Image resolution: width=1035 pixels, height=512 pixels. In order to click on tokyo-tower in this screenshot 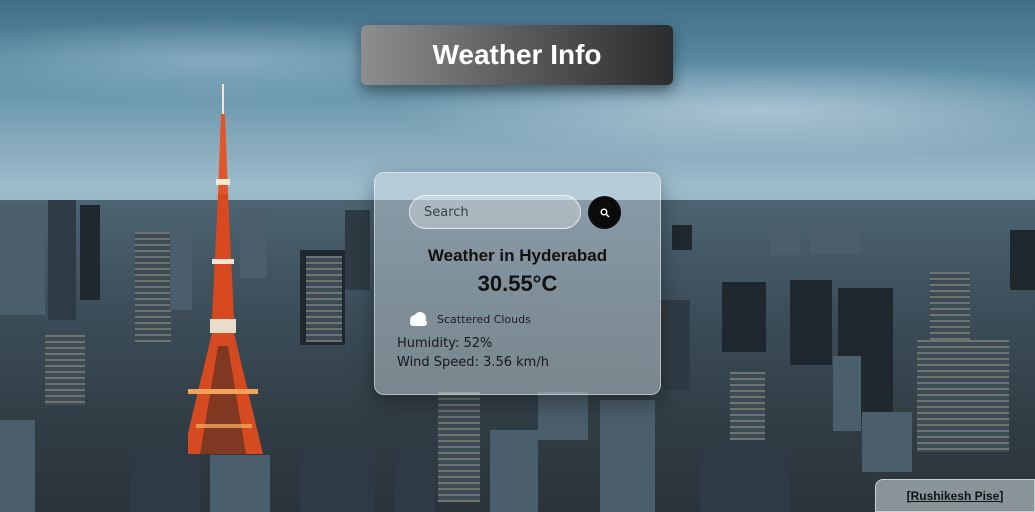, I will do `click(225, 269)`.